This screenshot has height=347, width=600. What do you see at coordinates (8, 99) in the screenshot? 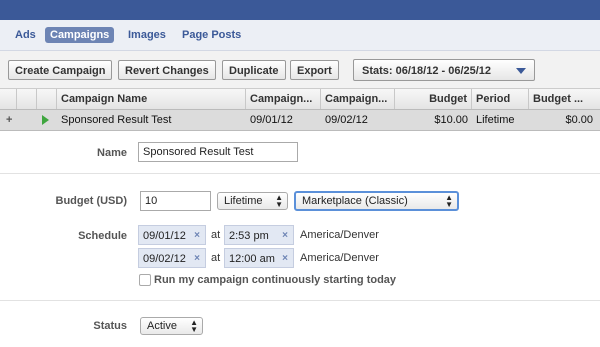
I see `header-expand-column` at bounding box center [8, 99].